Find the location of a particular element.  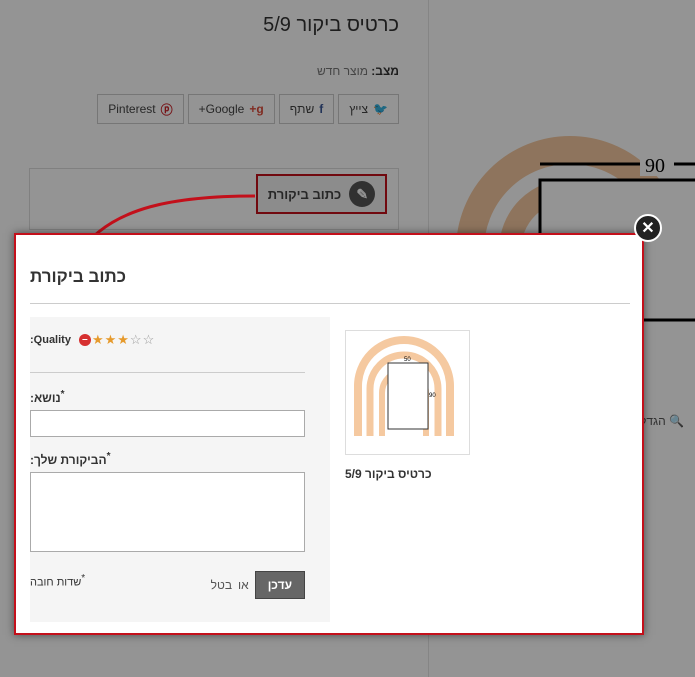

subject-label: *נושא: is located at coordinates (47, 397).